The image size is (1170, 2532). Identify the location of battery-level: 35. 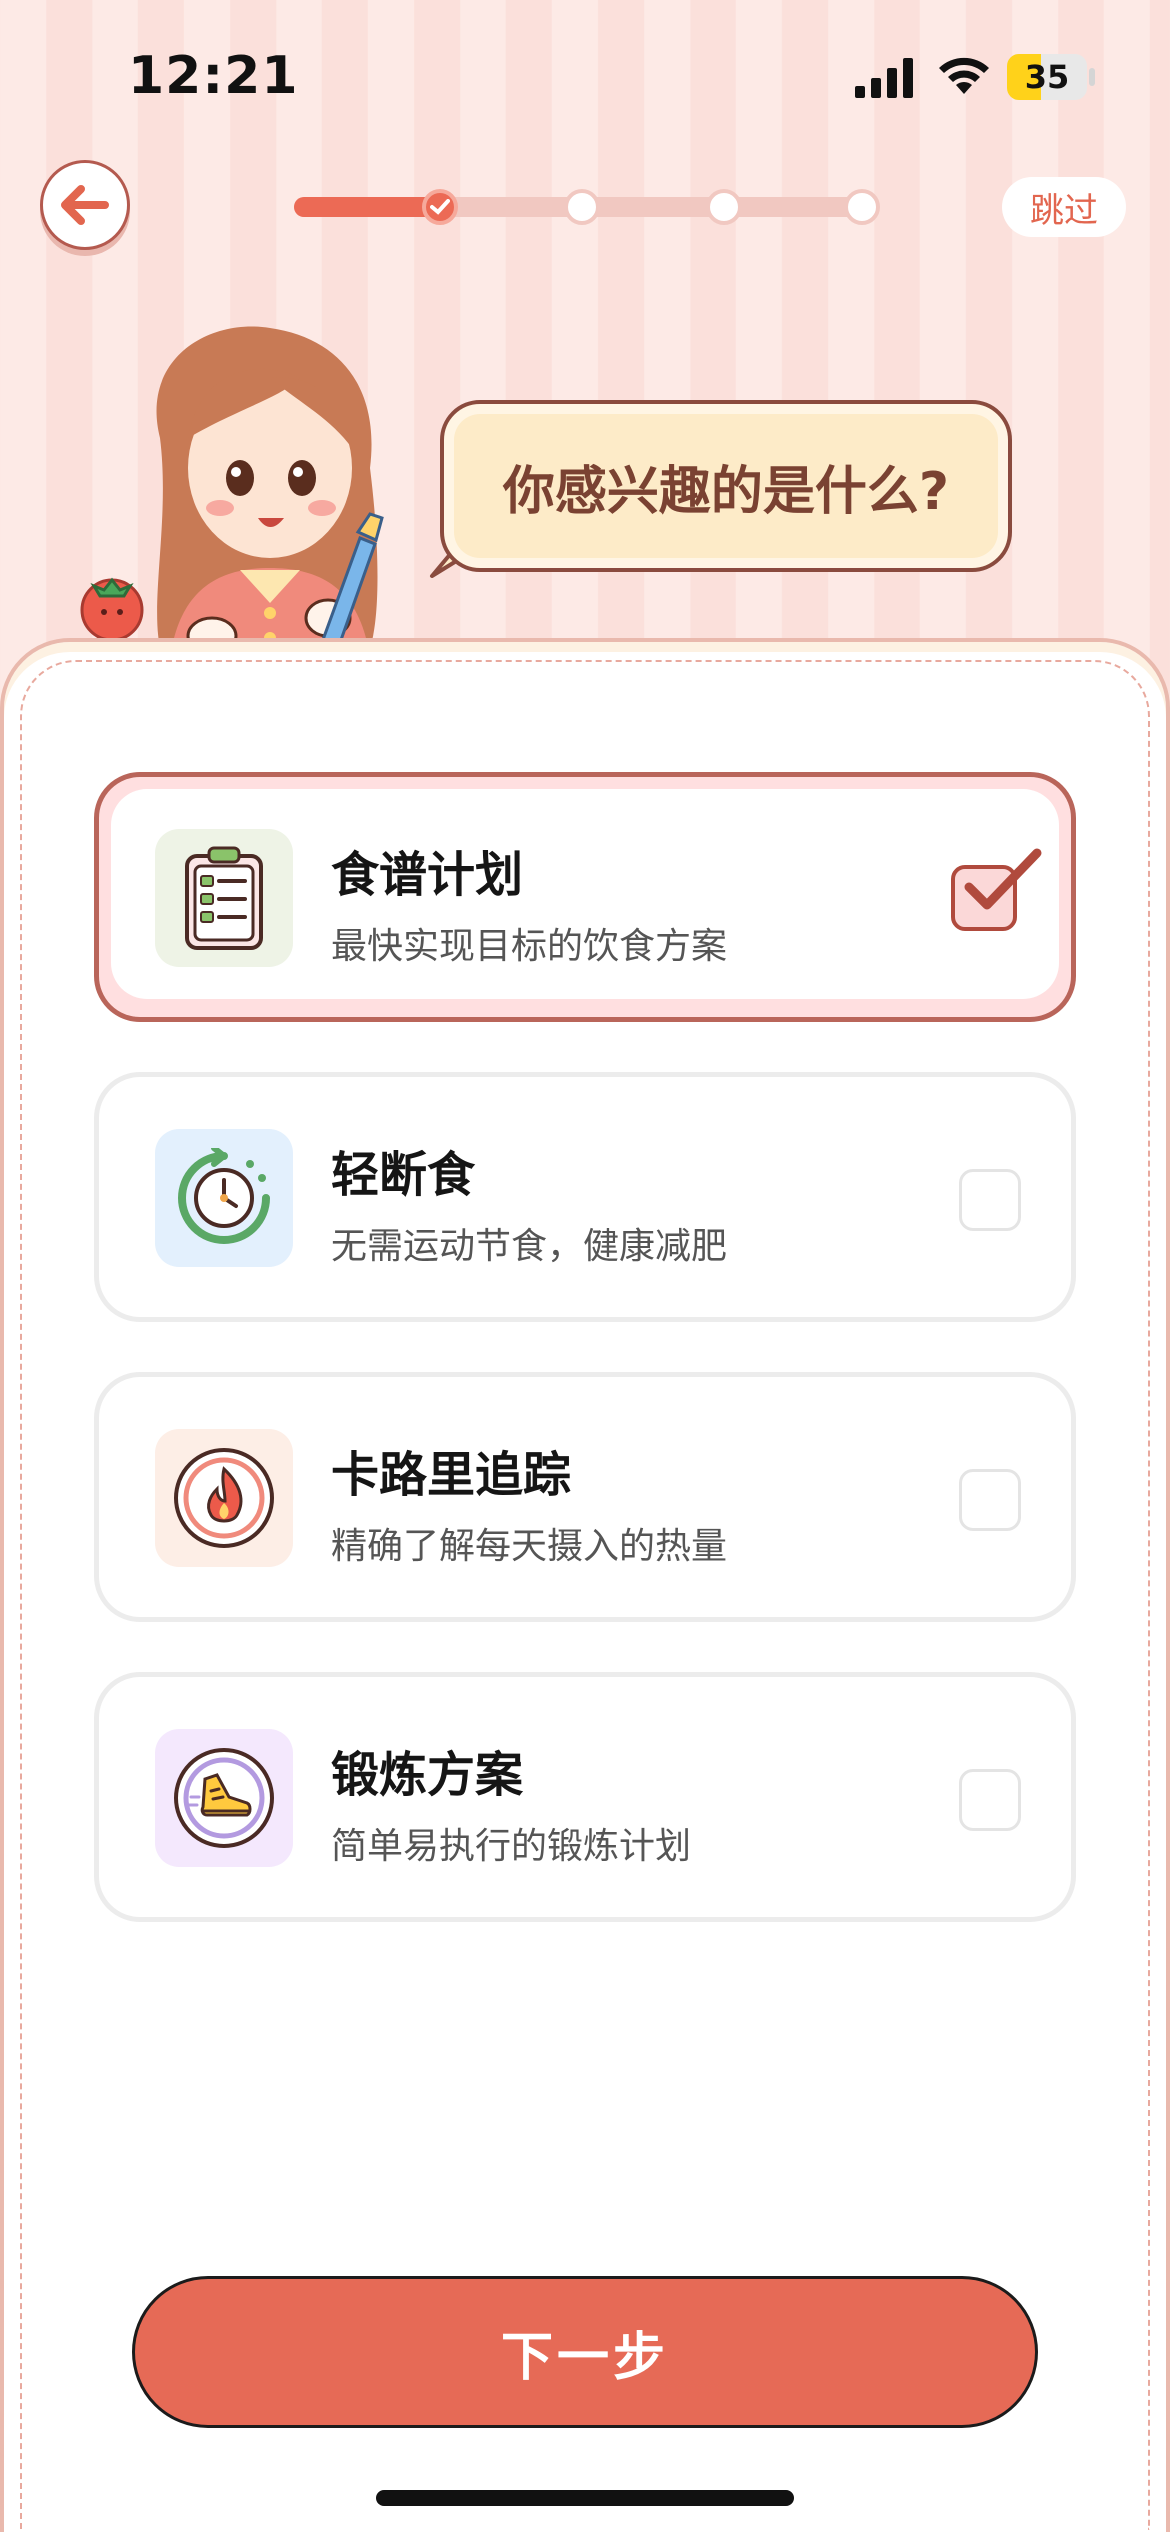
(1047, 77).